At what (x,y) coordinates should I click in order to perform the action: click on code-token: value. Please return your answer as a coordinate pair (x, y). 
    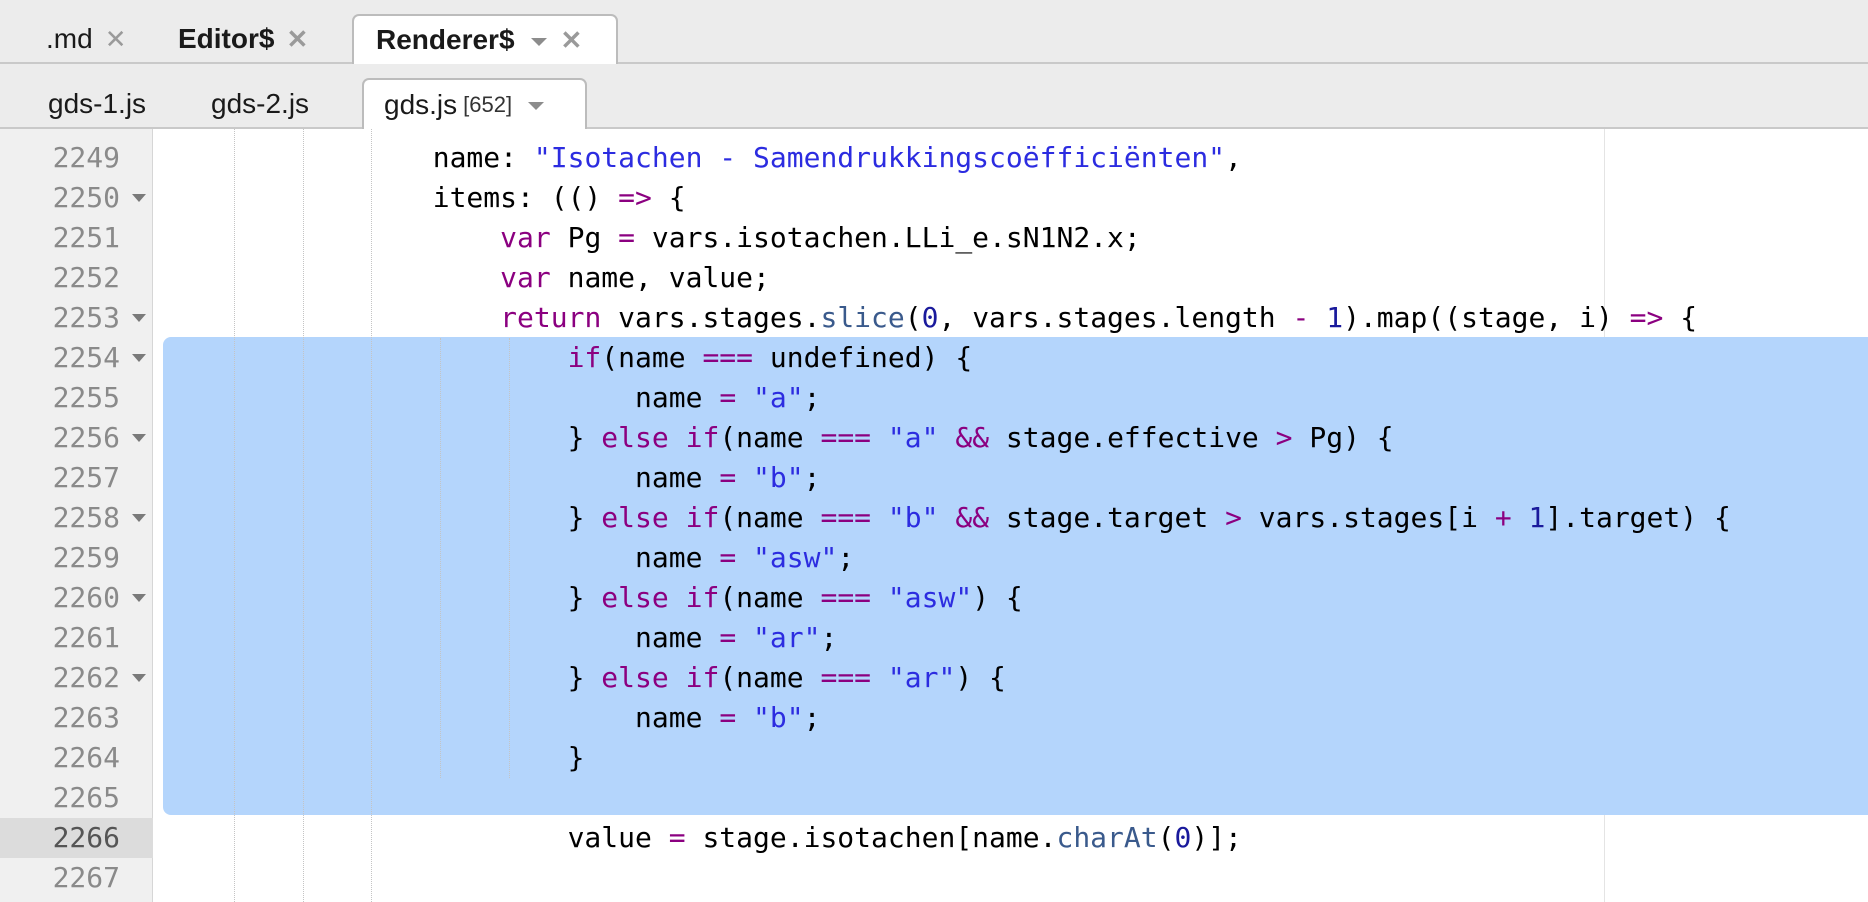
    Looking at the image, I should click on (618, 837).